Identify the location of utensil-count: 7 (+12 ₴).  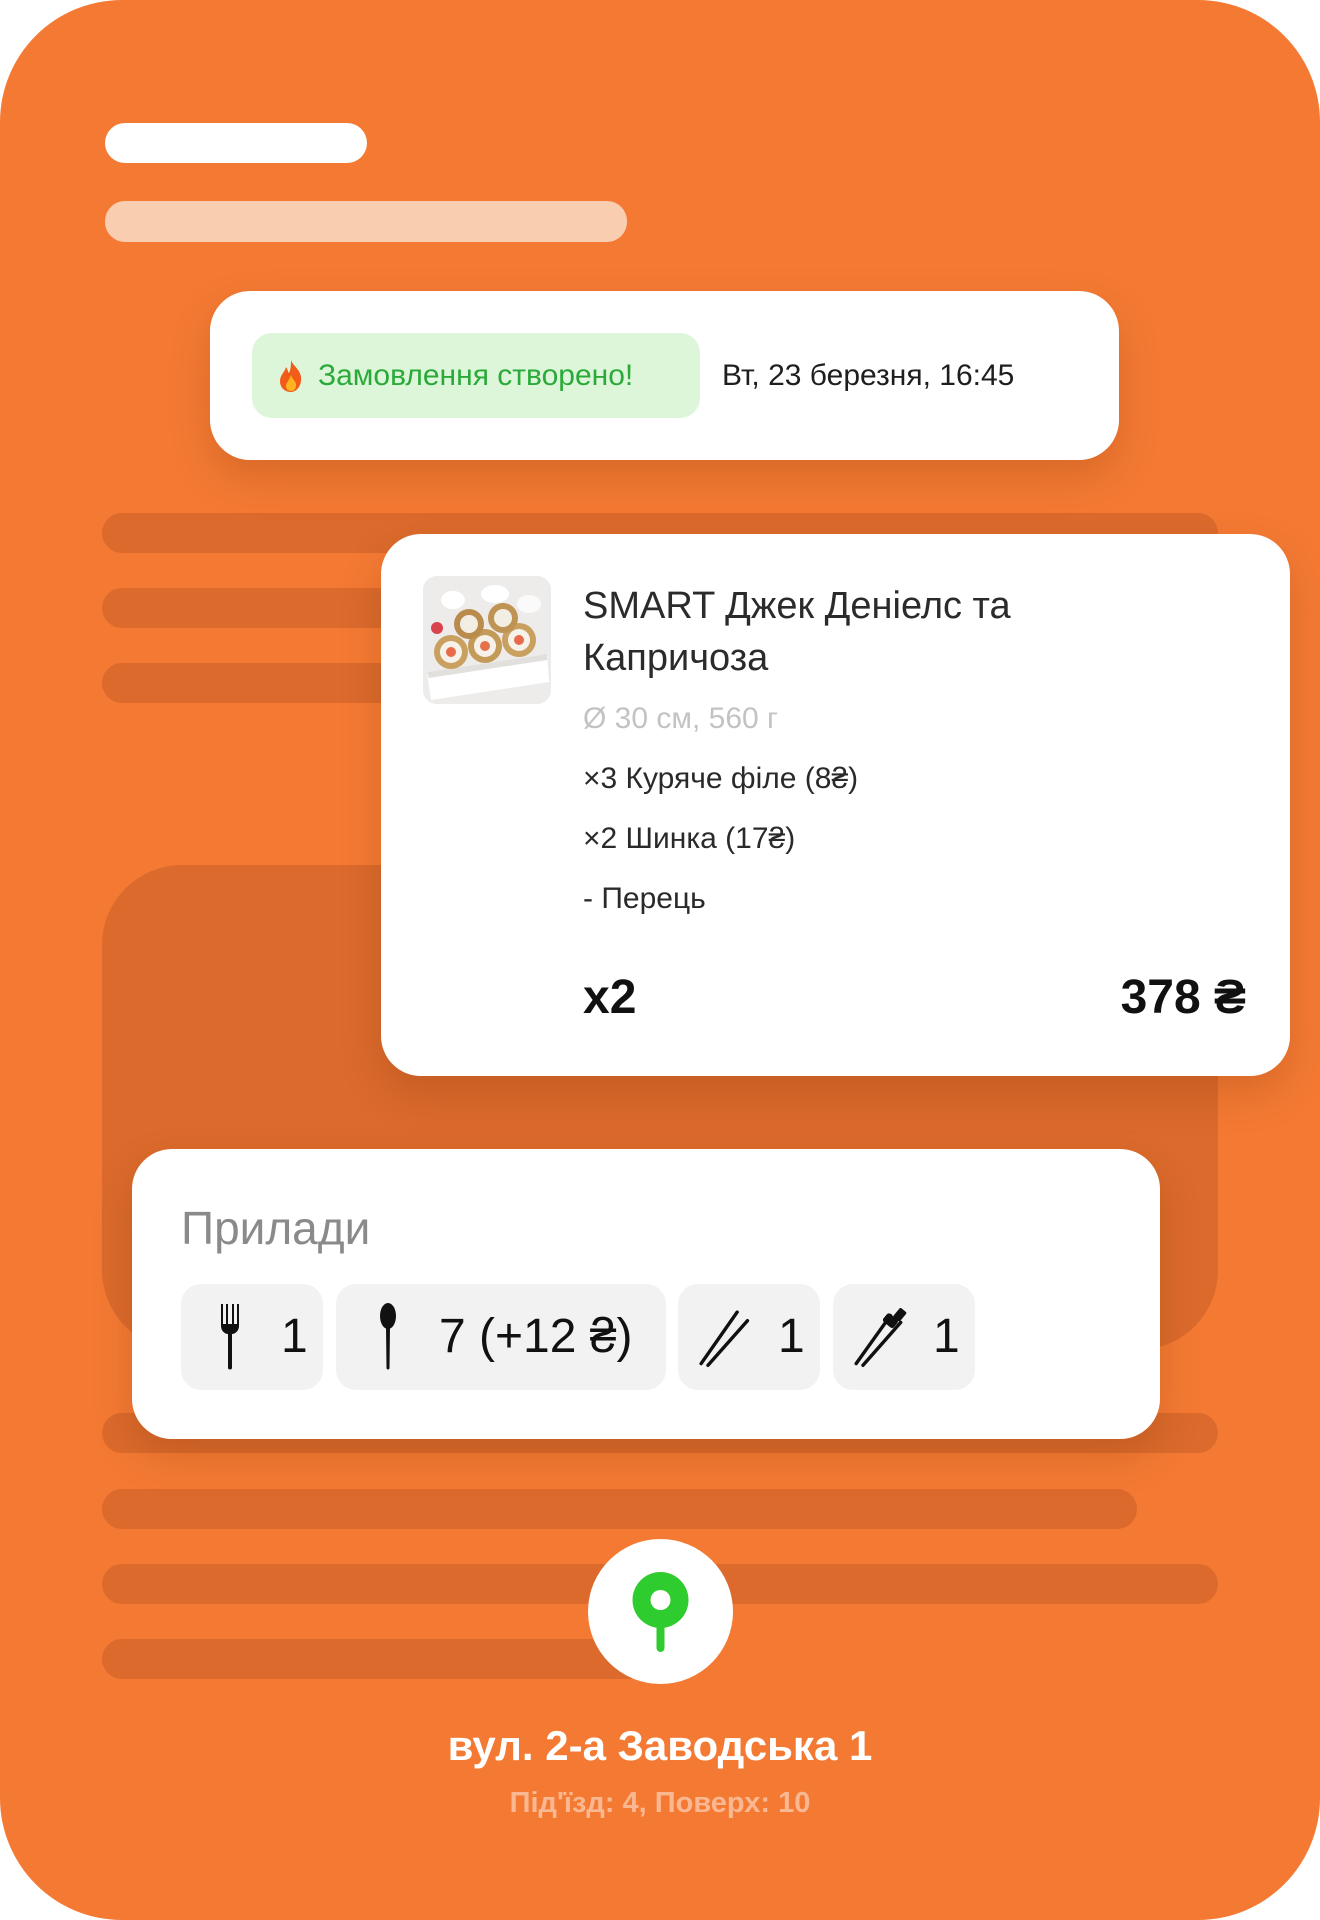
(536, 1336).